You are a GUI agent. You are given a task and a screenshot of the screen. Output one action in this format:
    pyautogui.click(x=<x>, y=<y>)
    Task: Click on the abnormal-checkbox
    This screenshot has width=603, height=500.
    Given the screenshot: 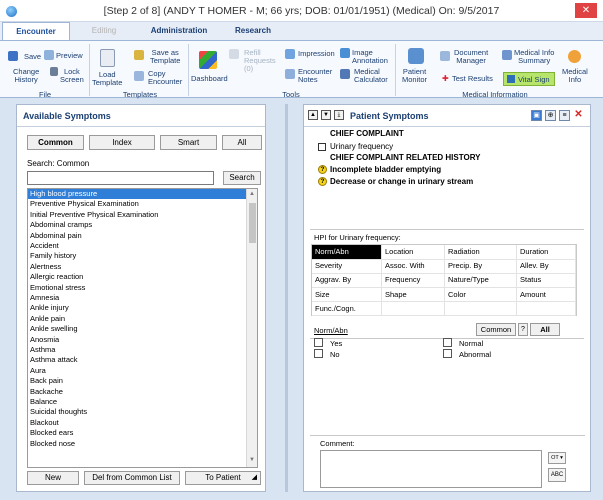 What is the action you would take?
    pyautogui.click(x=447, y=353)
    